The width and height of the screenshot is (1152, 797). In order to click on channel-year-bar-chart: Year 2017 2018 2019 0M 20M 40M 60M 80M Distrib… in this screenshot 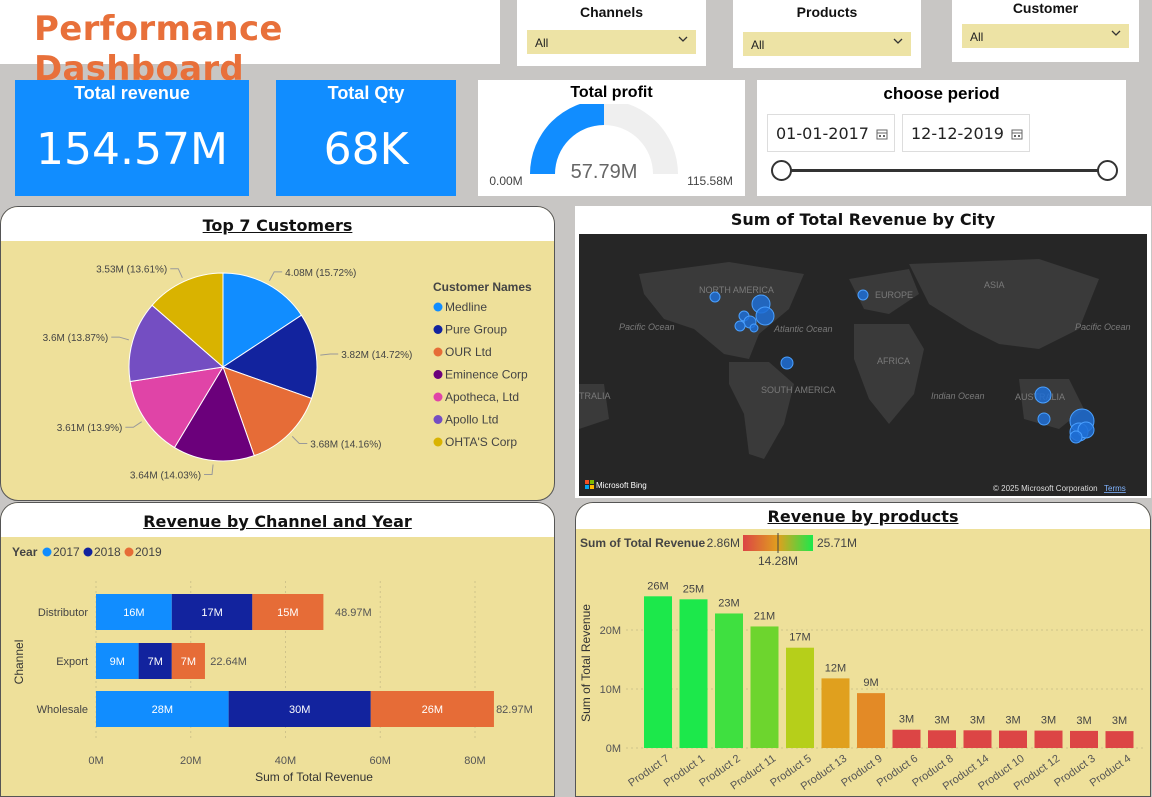, I will do `click(272, 664)`.